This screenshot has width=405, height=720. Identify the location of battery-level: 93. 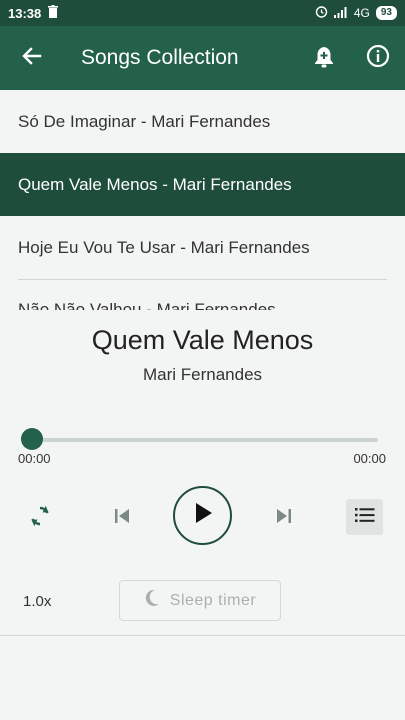
(386, 13).